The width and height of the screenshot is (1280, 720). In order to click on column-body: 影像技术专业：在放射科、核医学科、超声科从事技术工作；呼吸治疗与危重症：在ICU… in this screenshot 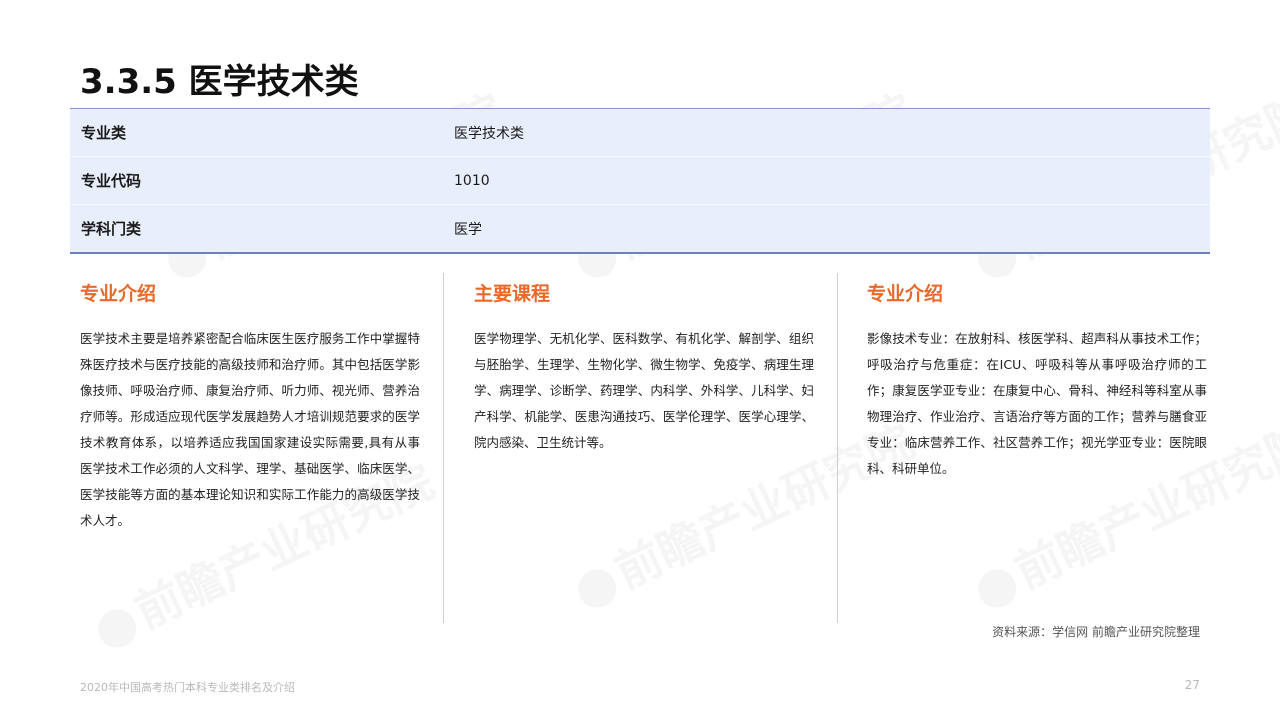, I will do `click(1037, 403)`.